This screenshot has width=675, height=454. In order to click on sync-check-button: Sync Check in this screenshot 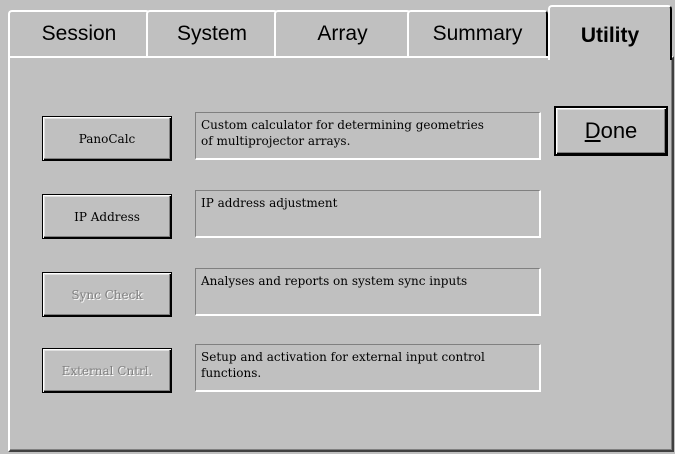, I will do `click(107, 294)`.